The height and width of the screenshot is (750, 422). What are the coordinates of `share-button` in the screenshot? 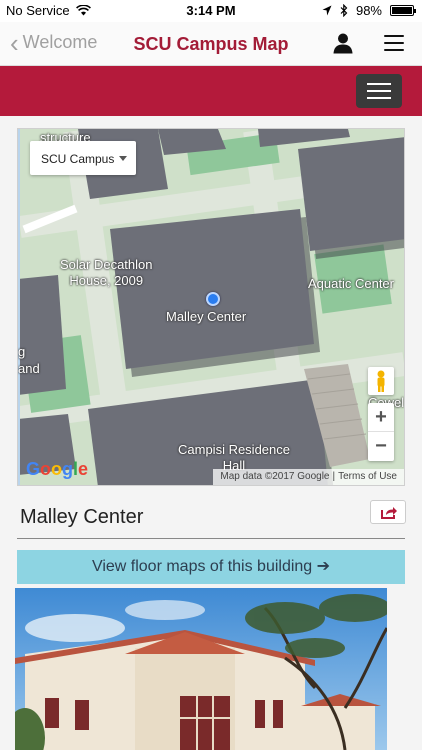 It's located at (388, 512).